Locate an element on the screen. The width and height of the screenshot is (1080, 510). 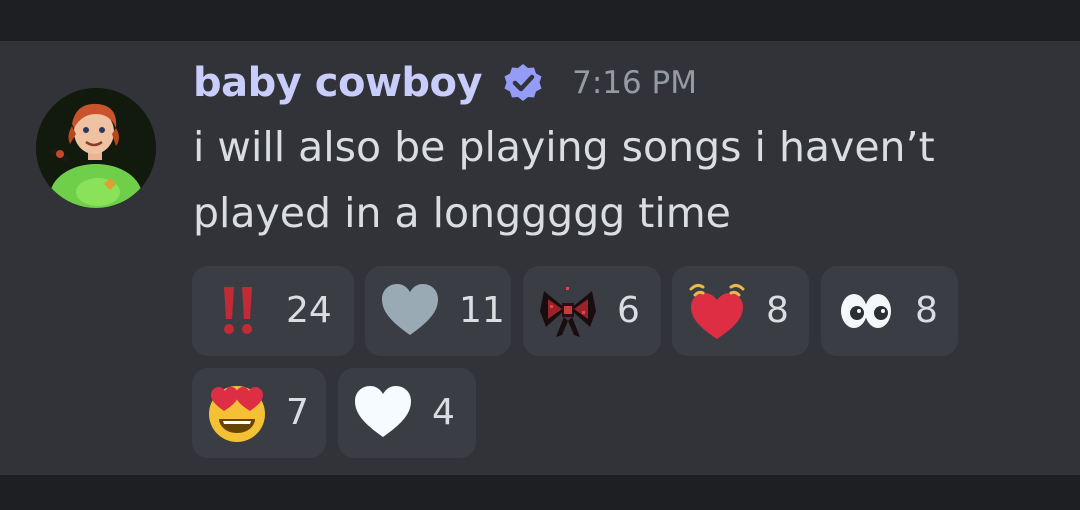
reaction-count: 4 is located at coordinates (443, 412).